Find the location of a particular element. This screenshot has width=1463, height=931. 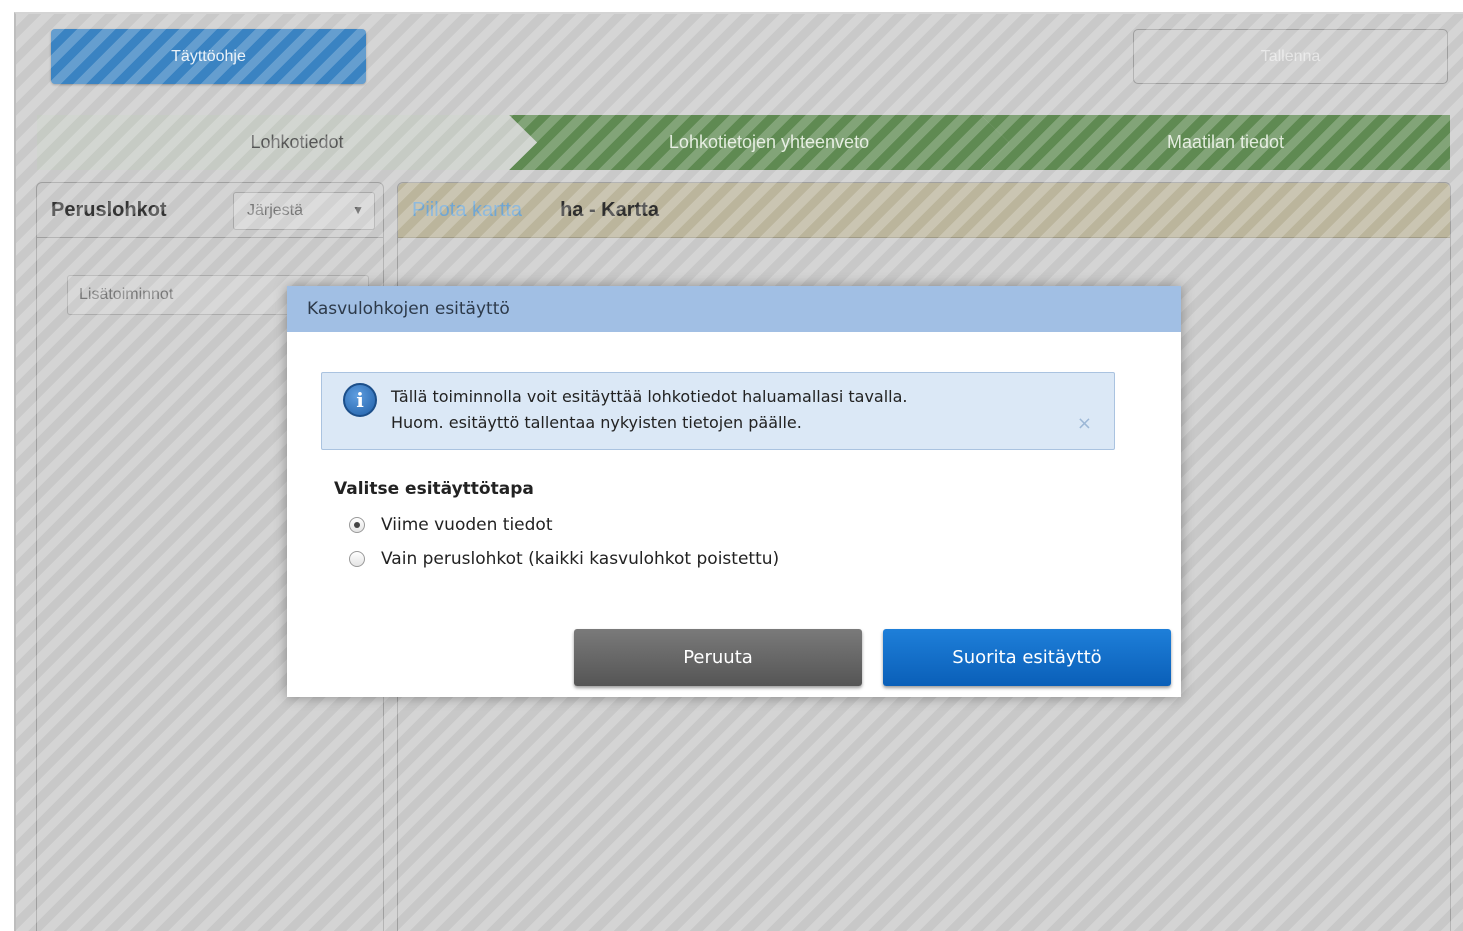

close-icon: × is located at coordinates (1084, 424).